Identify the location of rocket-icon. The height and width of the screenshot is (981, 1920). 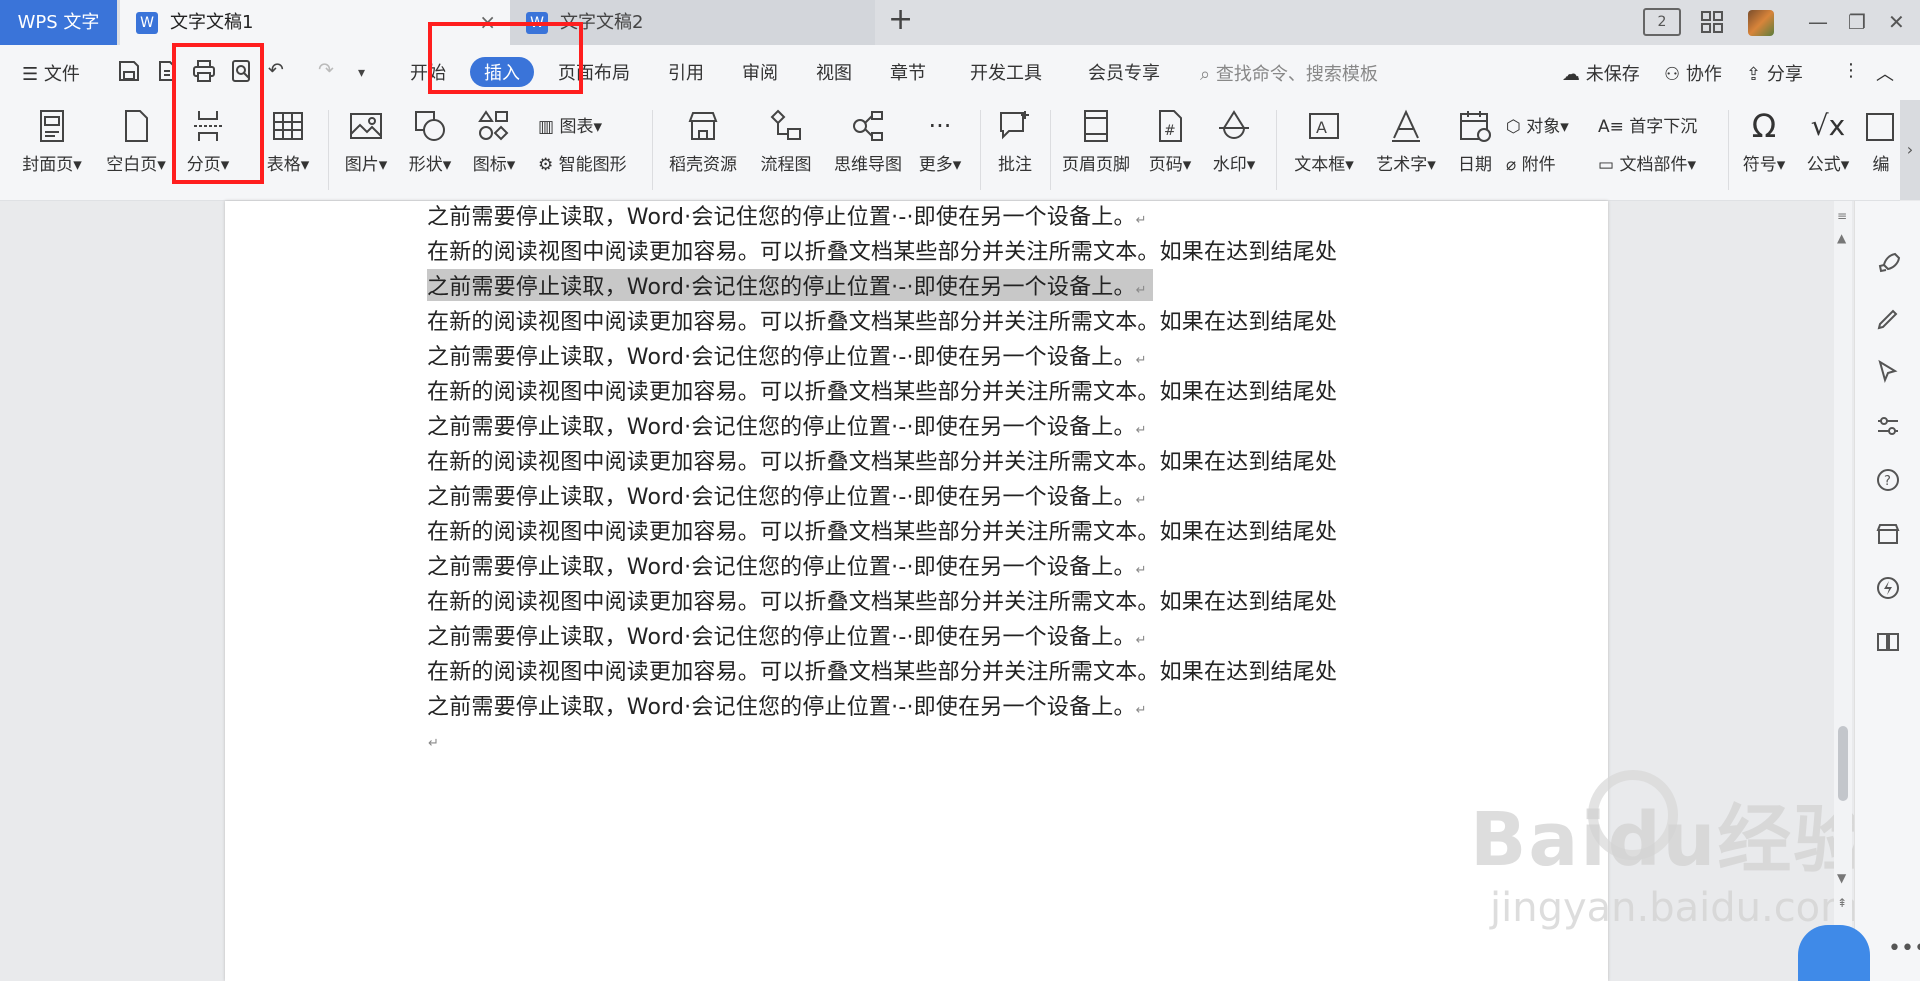
(1888, 264).